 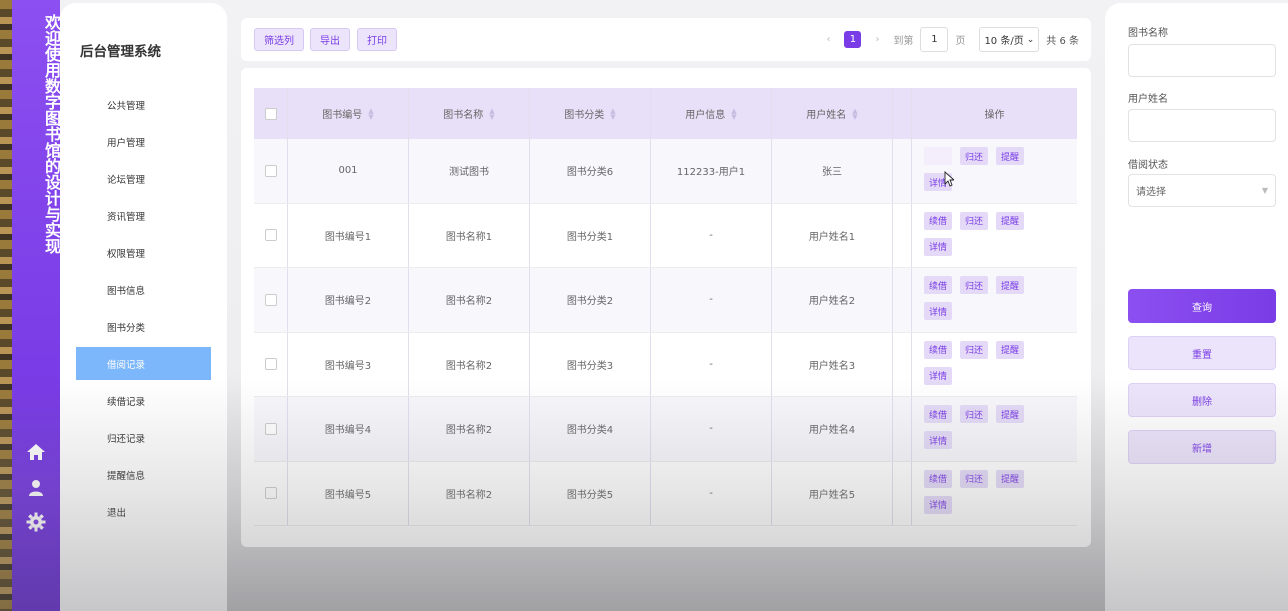 What do you see at coordinates (348, 113) in the screenshot?
I see `header-book-id: 图书编号 ▲ ▼` at bounding box center [348, 113].